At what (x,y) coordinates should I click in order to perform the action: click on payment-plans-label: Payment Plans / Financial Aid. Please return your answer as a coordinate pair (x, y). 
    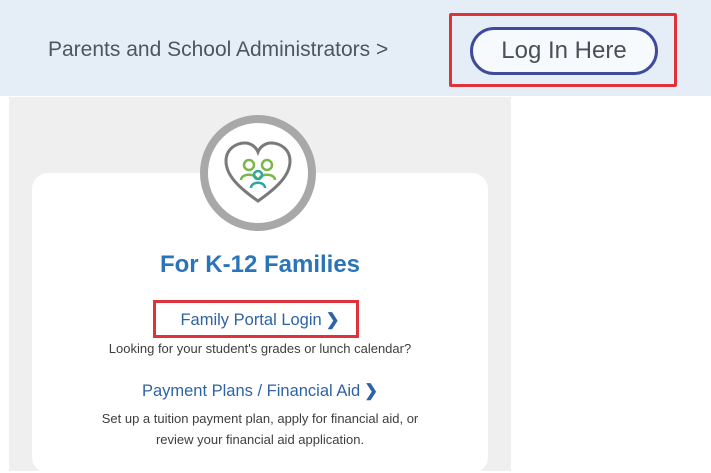
    Looking at the image, I should click on (251, 391).